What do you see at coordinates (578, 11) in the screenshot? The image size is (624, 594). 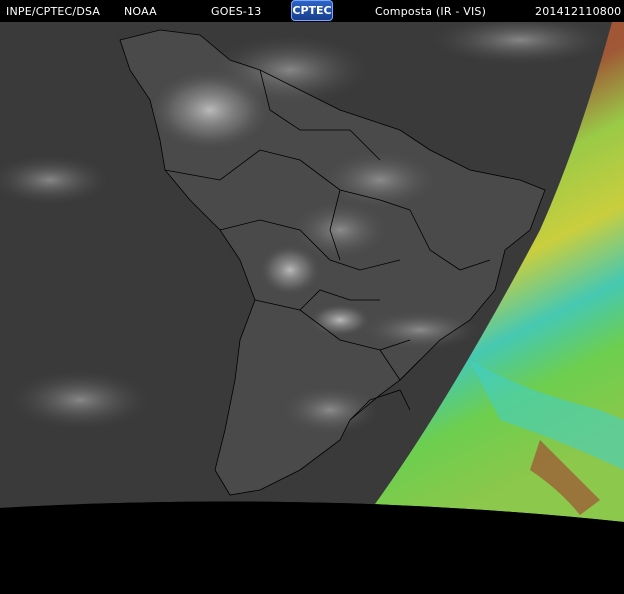 I see `timestamp-label: 201412110800` at bounding box center [578, 11].